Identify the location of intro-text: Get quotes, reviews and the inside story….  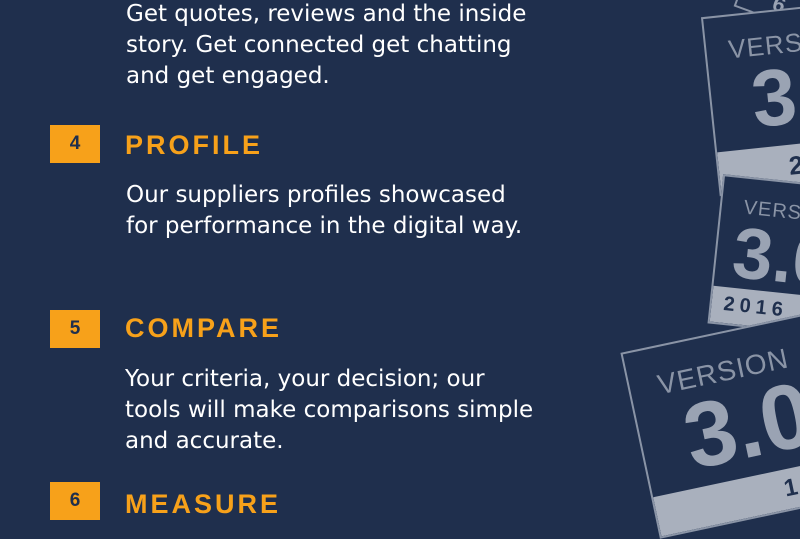
(326, 45).